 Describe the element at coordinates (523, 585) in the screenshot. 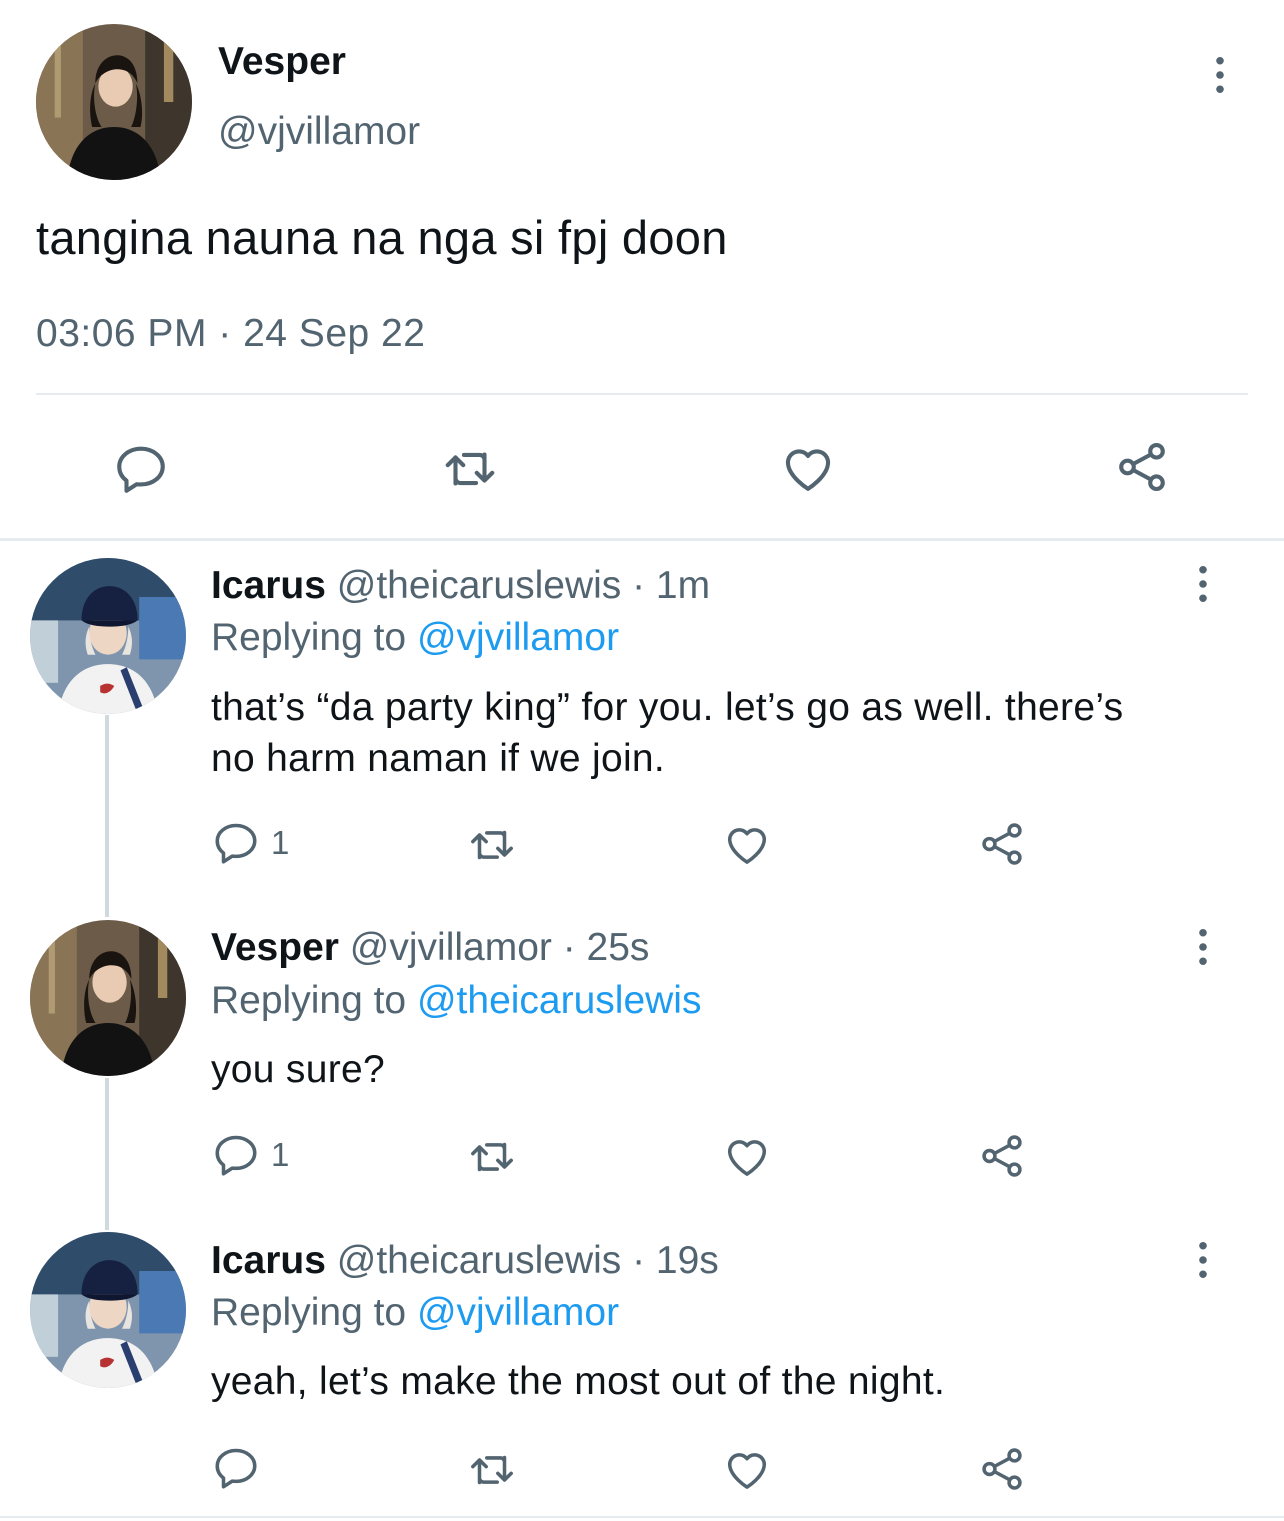

I see `reply-1-meta: @theicaruslewis · 1m` at that location.